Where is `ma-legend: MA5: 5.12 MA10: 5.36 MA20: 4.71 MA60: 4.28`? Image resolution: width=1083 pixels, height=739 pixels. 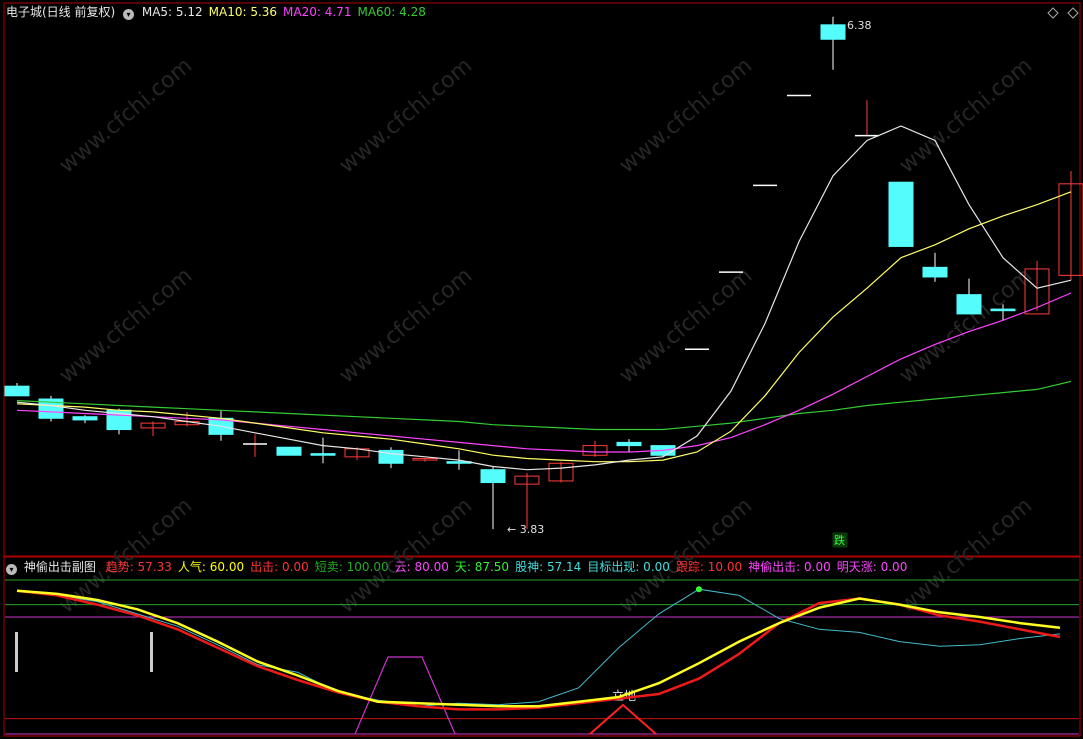 ma-legend: MA5: 5.12 MA10: 5.36 MA20: 4.71 MA60: 4.28 is located at coordinates (287, 12).